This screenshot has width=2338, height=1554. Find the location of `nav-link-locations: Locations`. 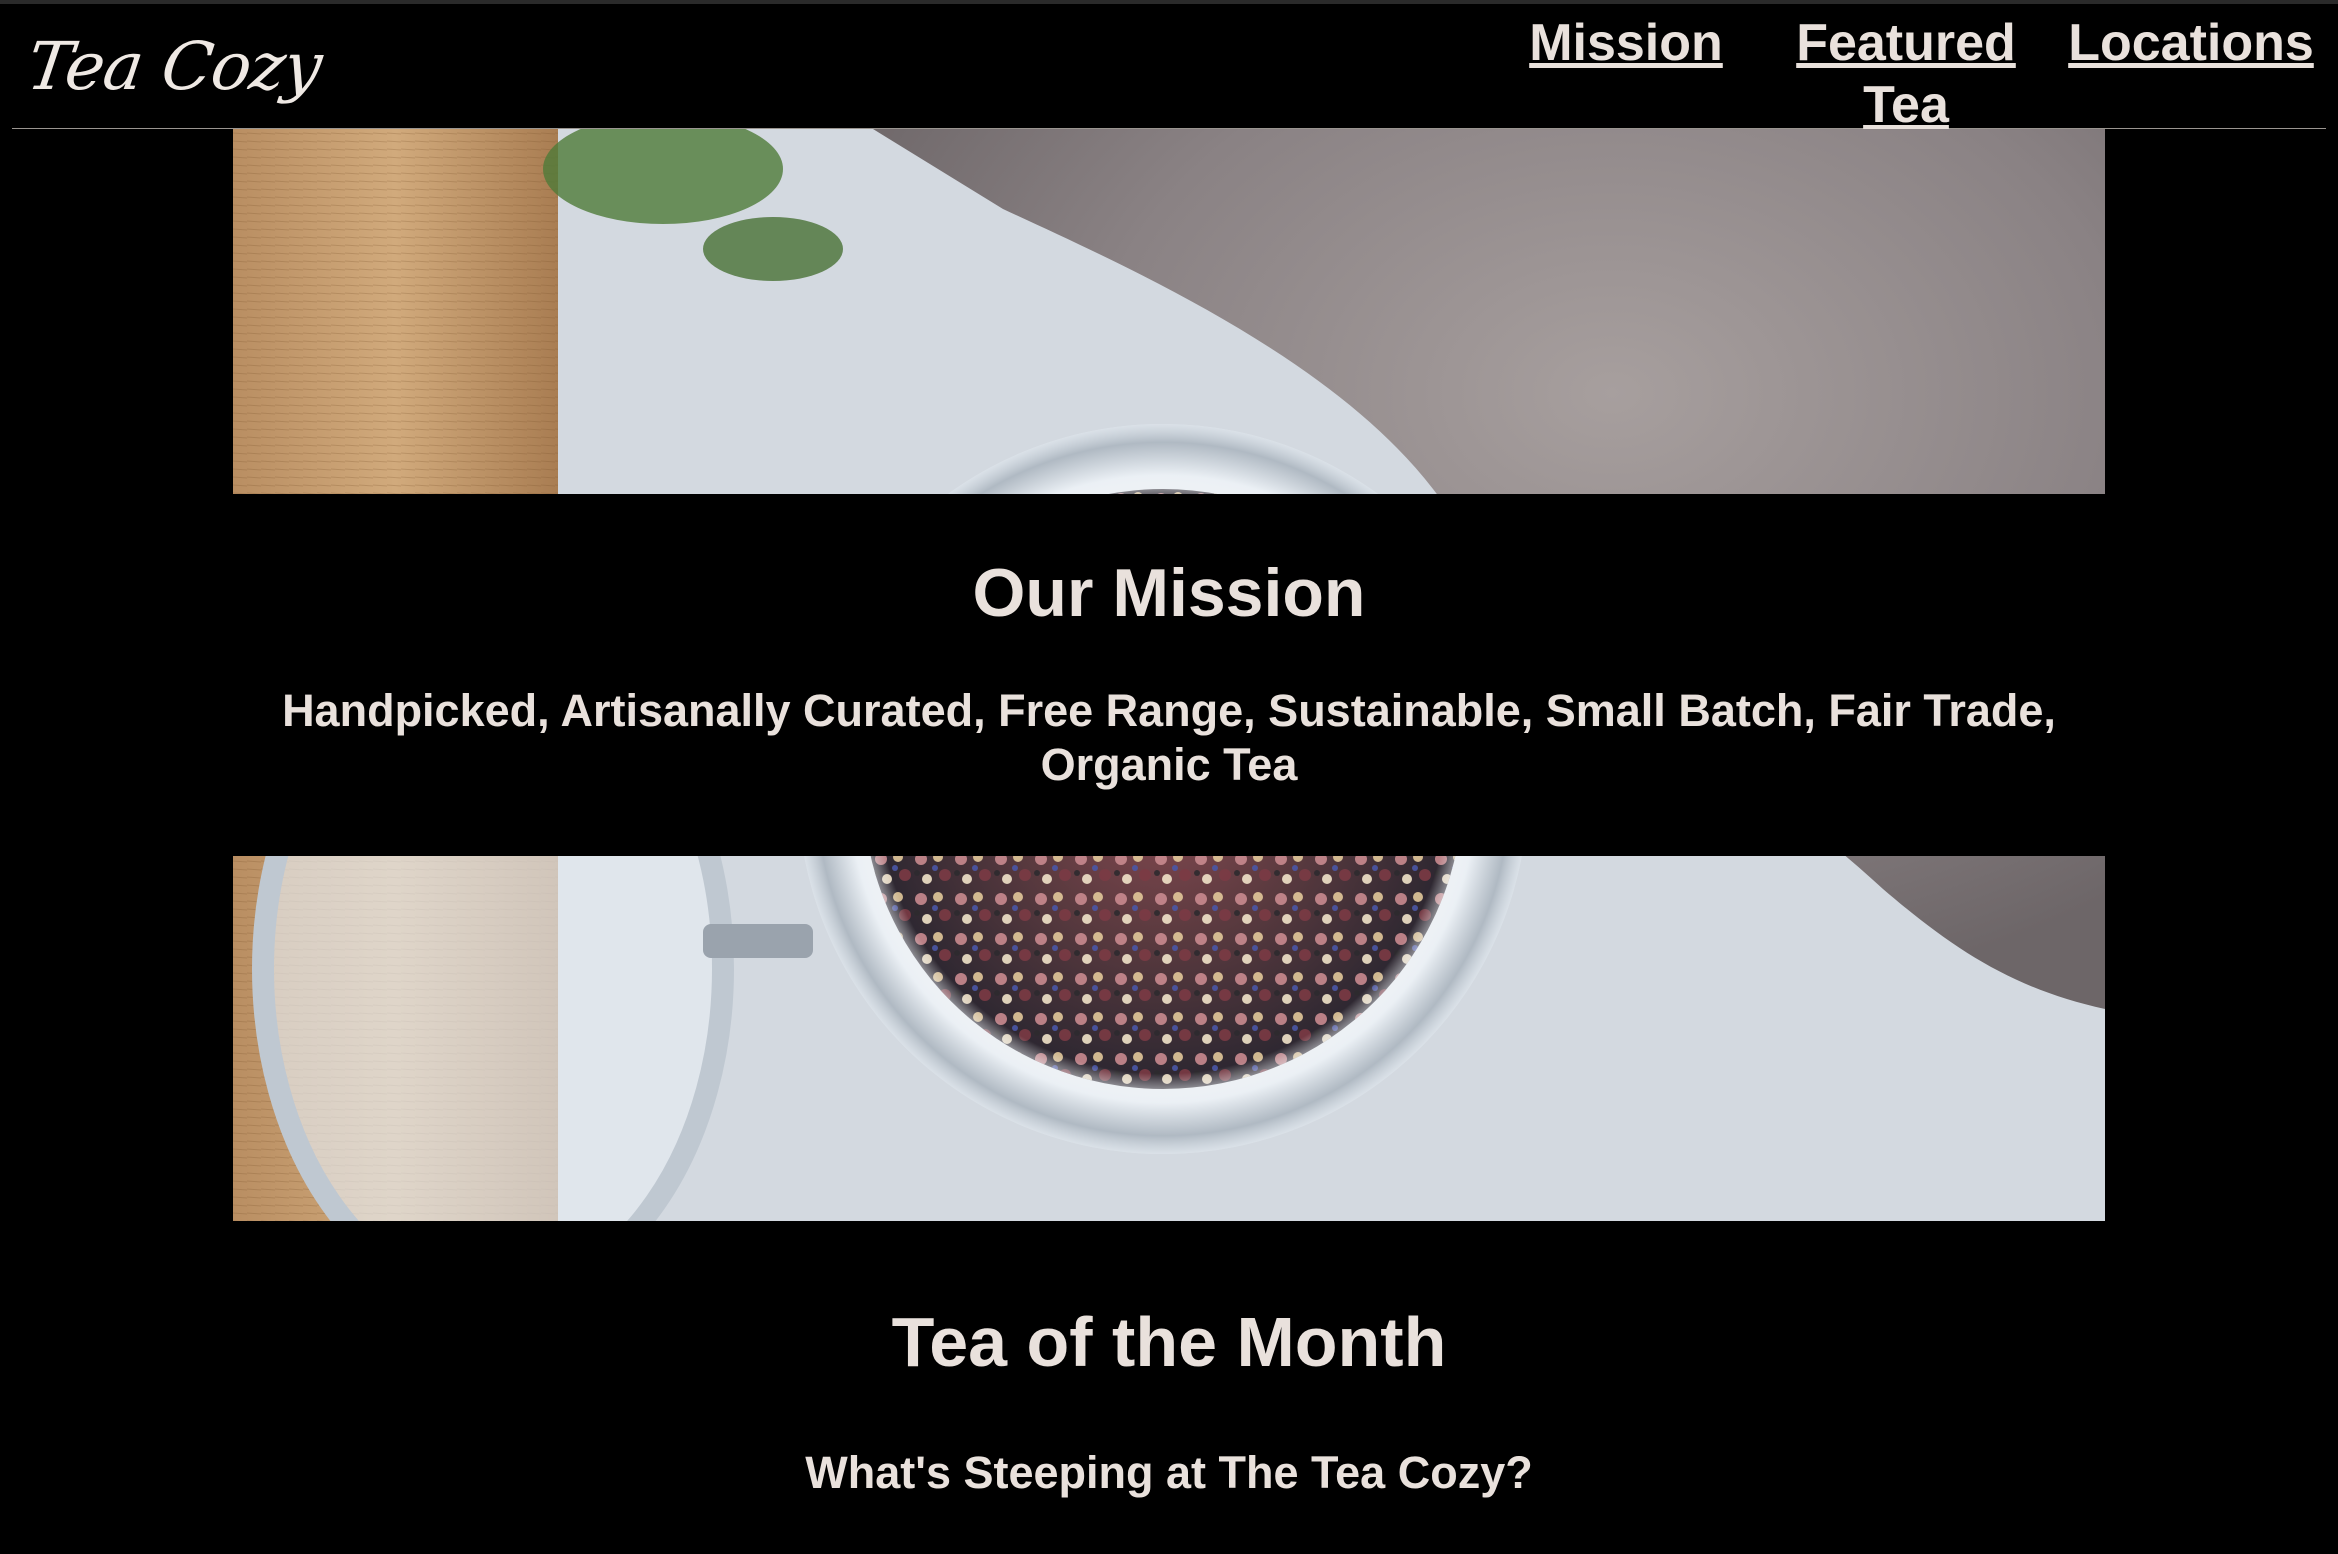

nav-link-locations: Locations is located at coordinates (2191, 43).